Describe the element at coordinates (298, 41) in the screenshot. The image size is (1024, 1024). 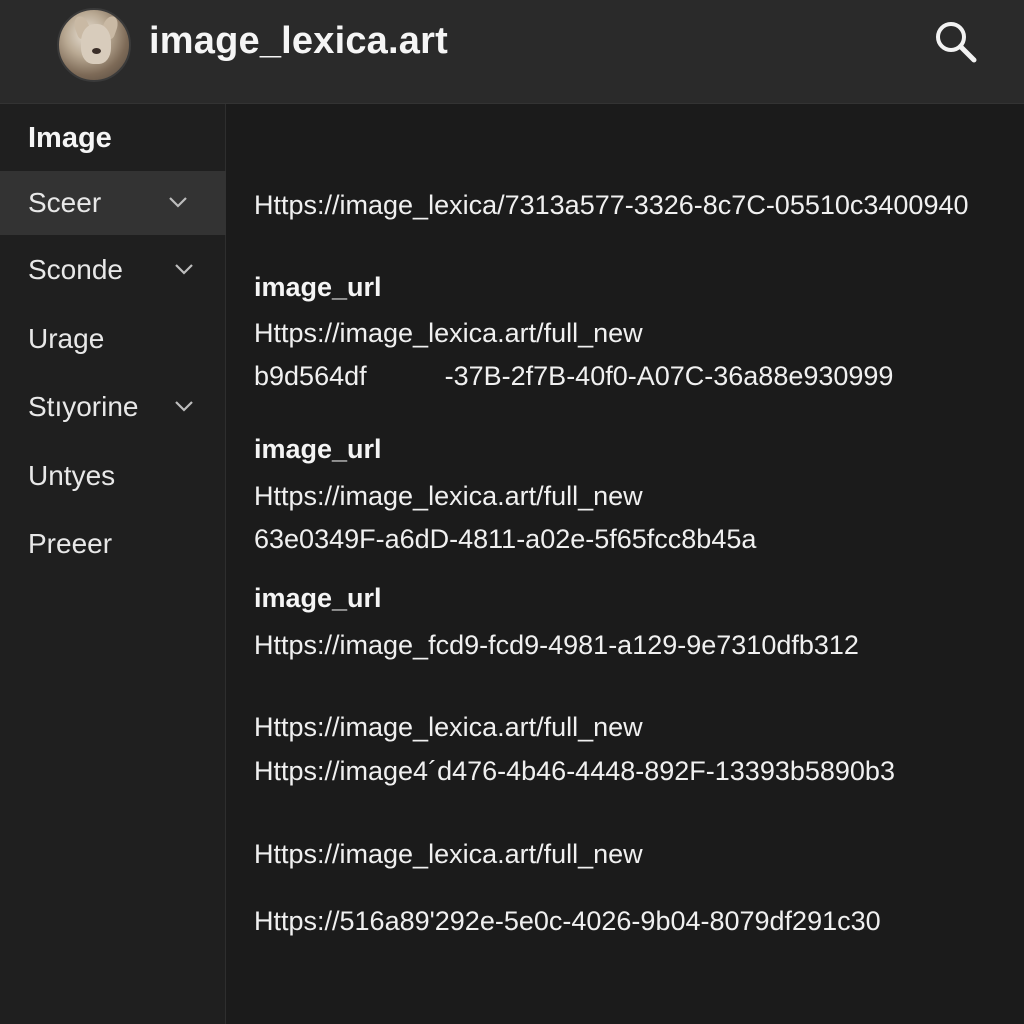
I see `site-title: image_lexica.art` at that location.